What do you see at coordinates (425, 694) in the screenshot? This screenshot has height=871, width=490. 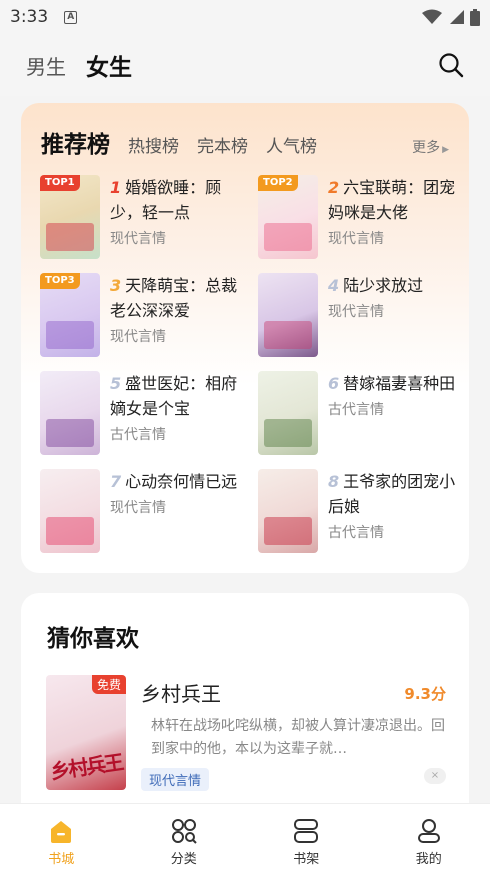 I see `book-score: 9.3分` at bounding box center [425, 694].